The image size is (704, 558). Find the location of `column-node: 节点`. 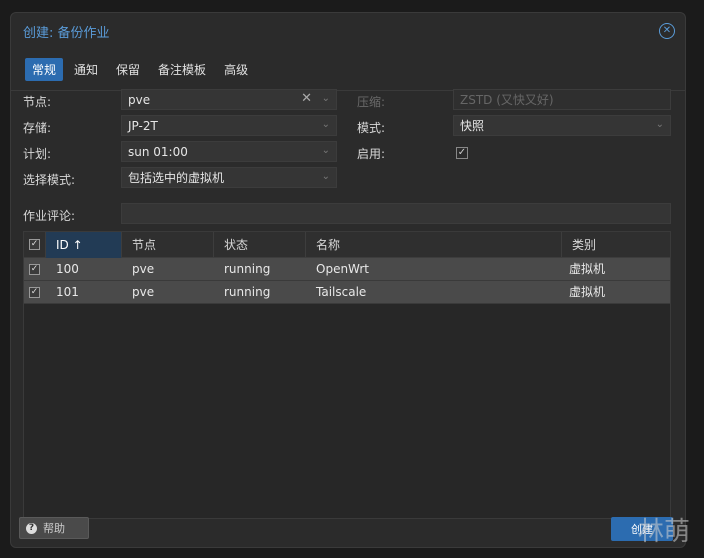

column-node: 节点 is located at coordinates (168, 245).